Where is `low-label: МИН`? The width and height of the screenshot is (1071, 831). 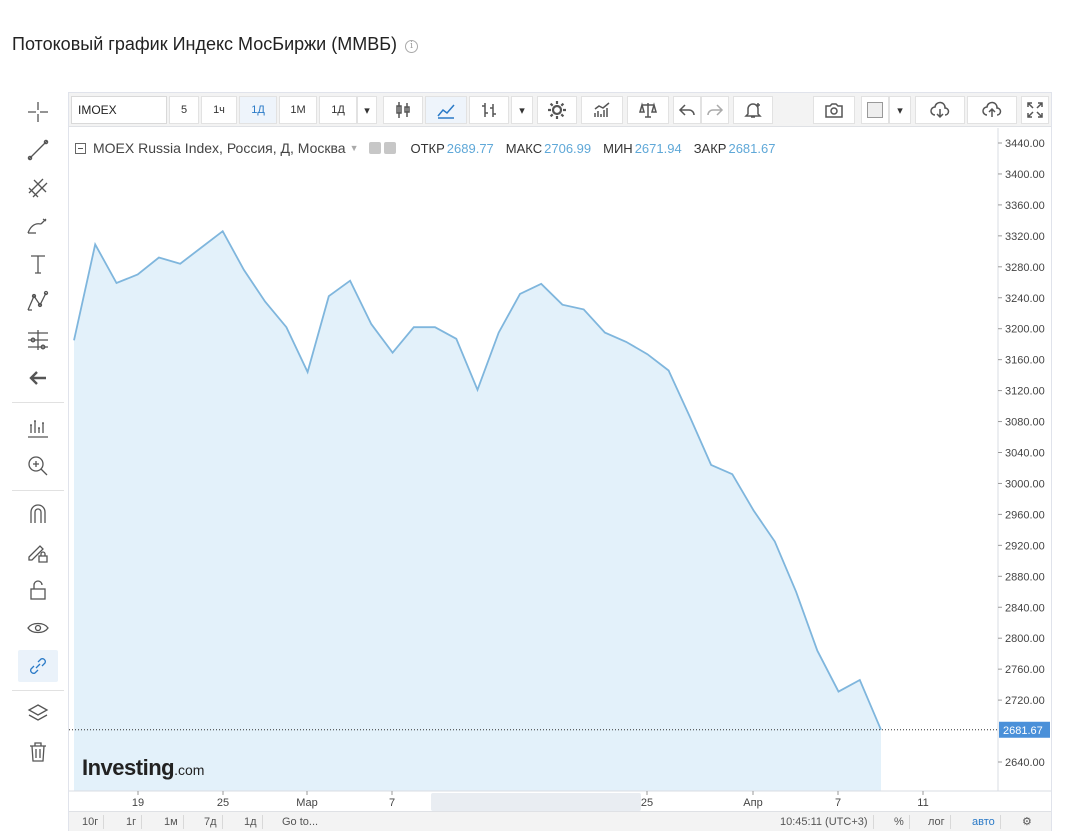 low-label: МИН is located at coordinates (618, 148).